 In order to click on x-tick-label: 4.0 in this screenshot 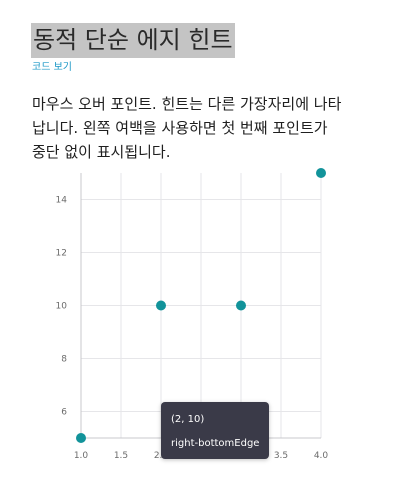, I will do `click(321, 456)`.